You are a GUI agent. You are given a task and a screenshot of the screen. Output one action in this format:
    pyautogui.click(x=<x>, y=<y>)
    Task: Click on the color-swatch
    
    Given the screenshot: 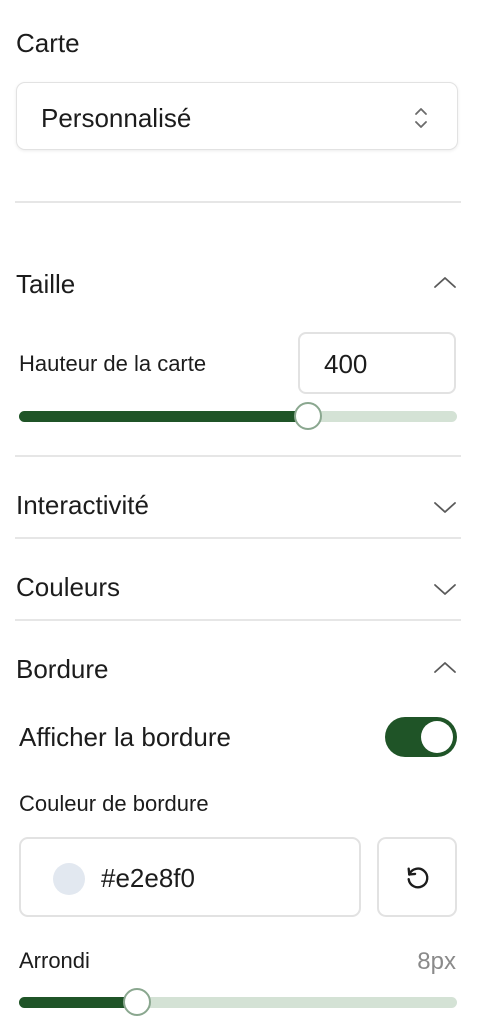 What is the action you would take?
    pyautogui.click(x=69, y=879)
    